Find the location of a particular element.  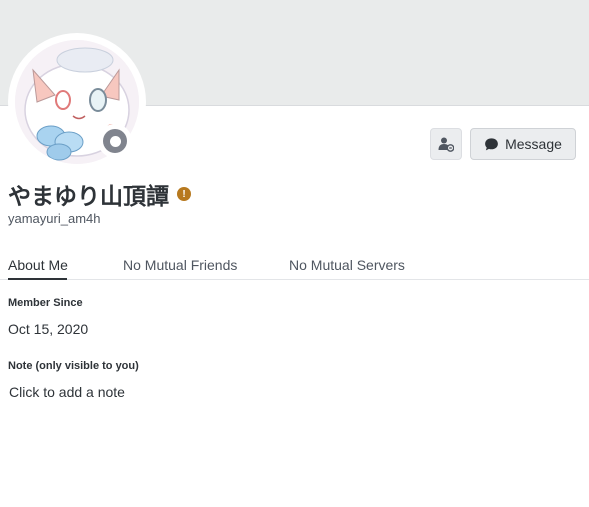

message-button-label: Message is located at coordinates (533, 144).